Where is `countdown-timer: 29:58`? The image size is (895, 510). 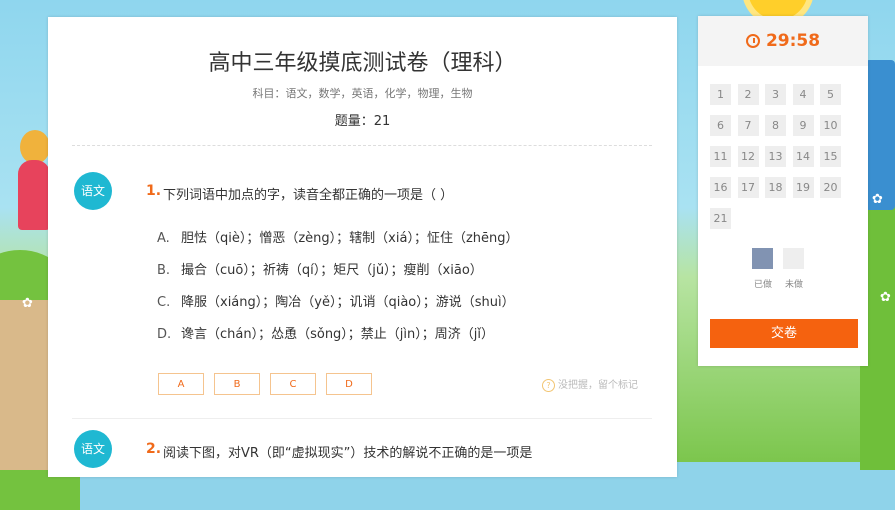 countdown-timer: 29:58 is located at coordinates (783, 41).